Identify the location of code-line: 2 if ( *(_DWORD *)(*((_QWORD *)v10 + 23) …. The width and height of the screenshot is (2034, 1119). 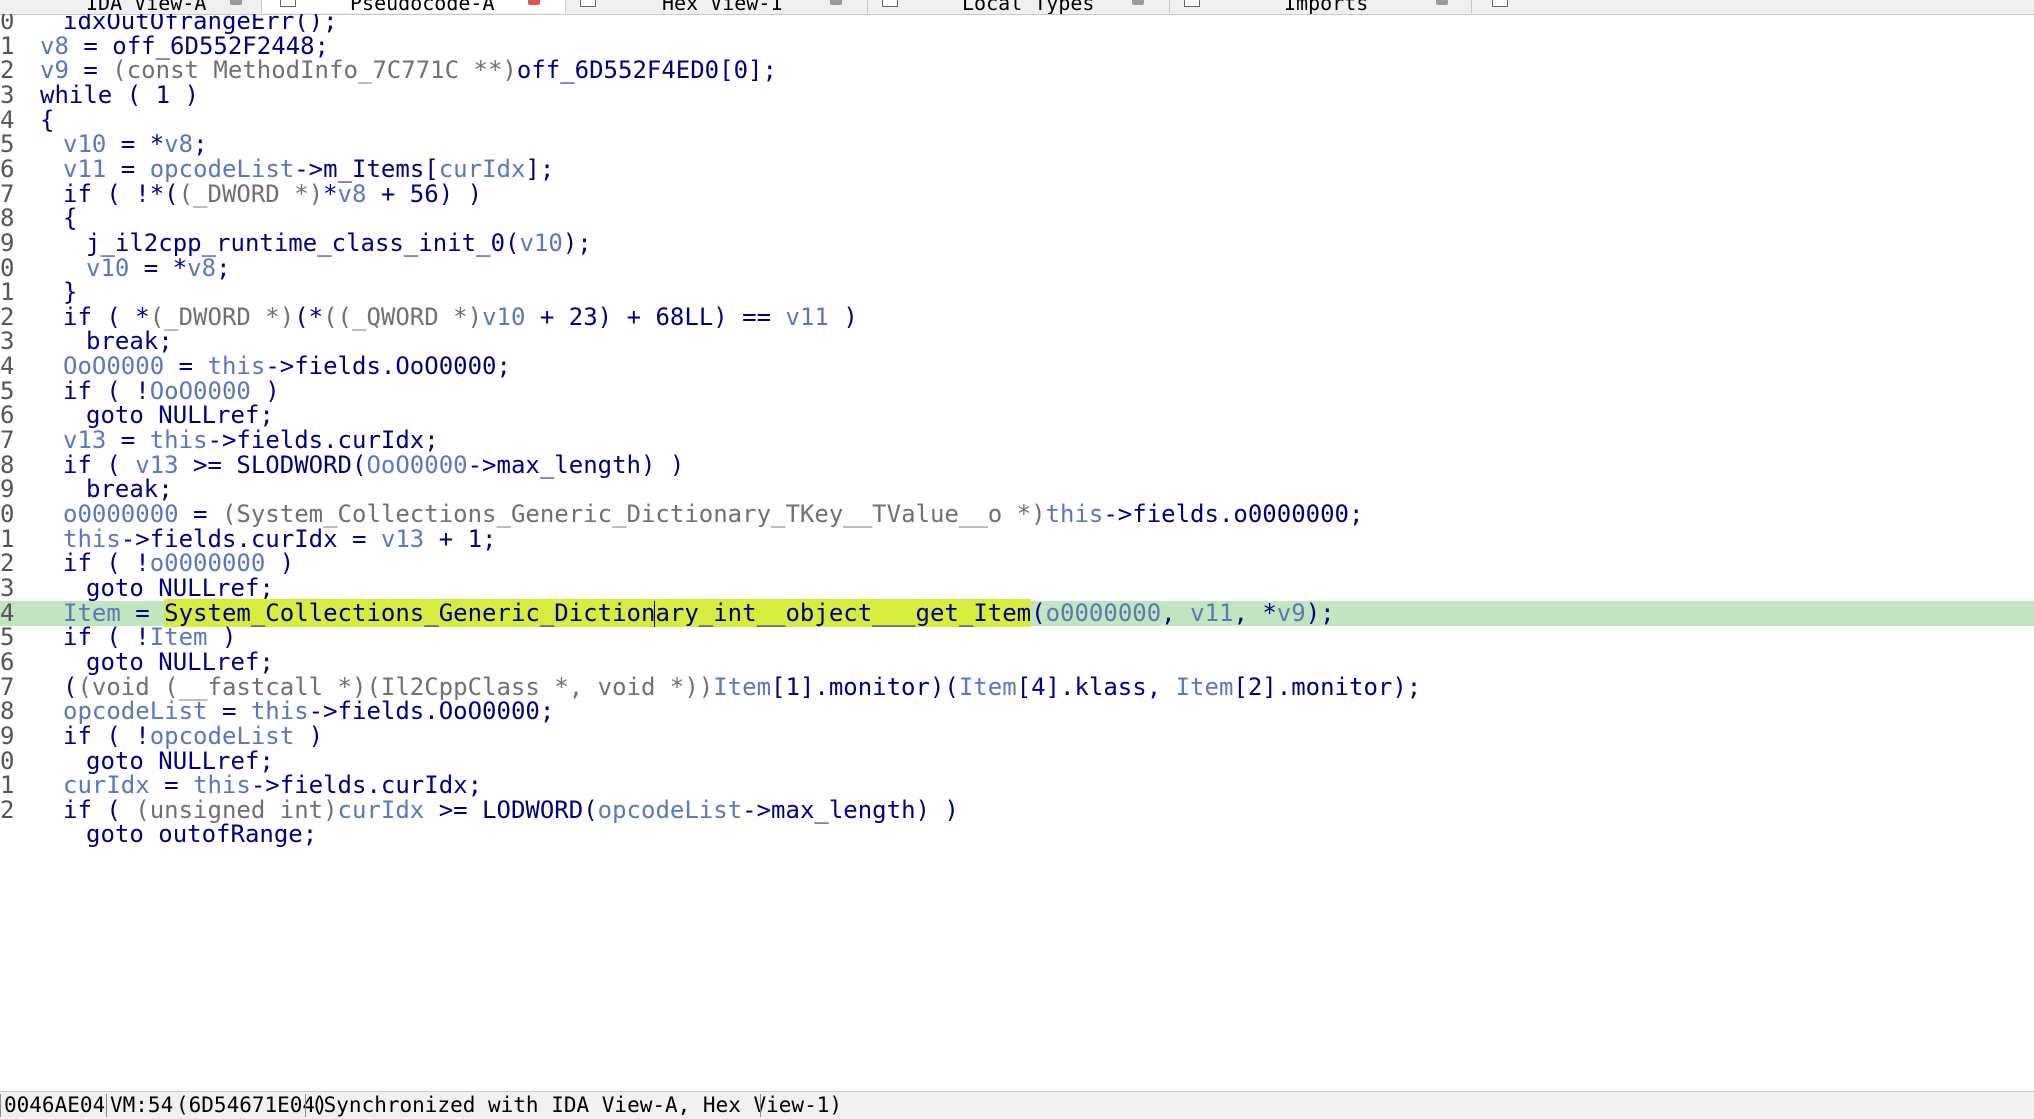
(1017, 317).